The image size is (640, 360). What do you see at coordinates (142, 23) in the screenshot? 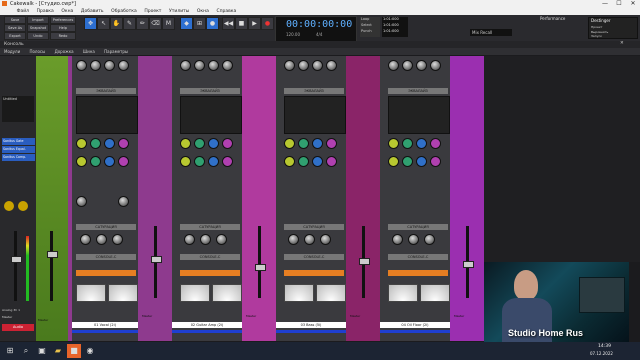
I see `draw-tool-button: ✏` at bounding box center [142, 23].